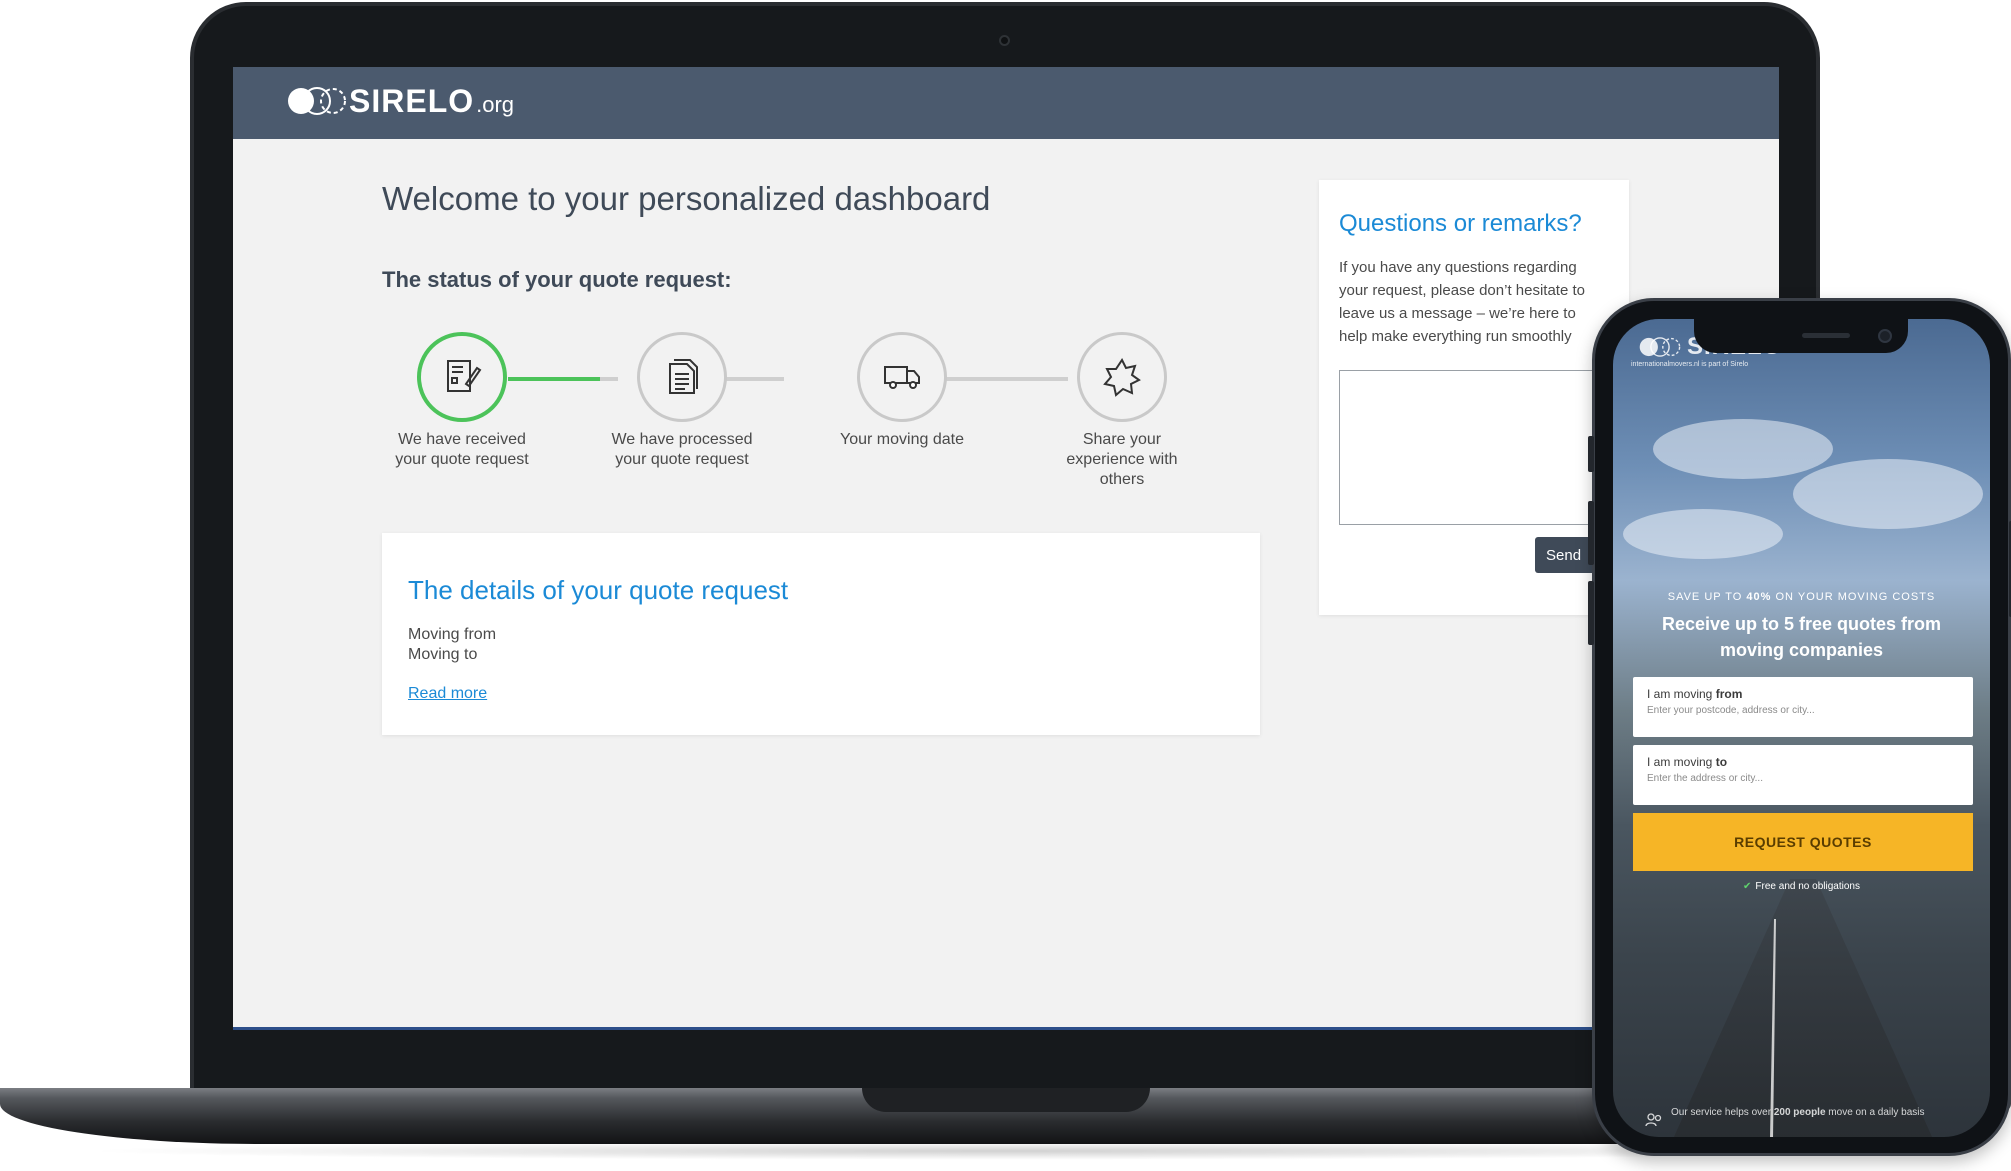 The image size is (2011, 1171). Describe the element at coordinates (686, 198) in the screenshot. I see `page-title: Welcome to your personalized dashboard` at that location.